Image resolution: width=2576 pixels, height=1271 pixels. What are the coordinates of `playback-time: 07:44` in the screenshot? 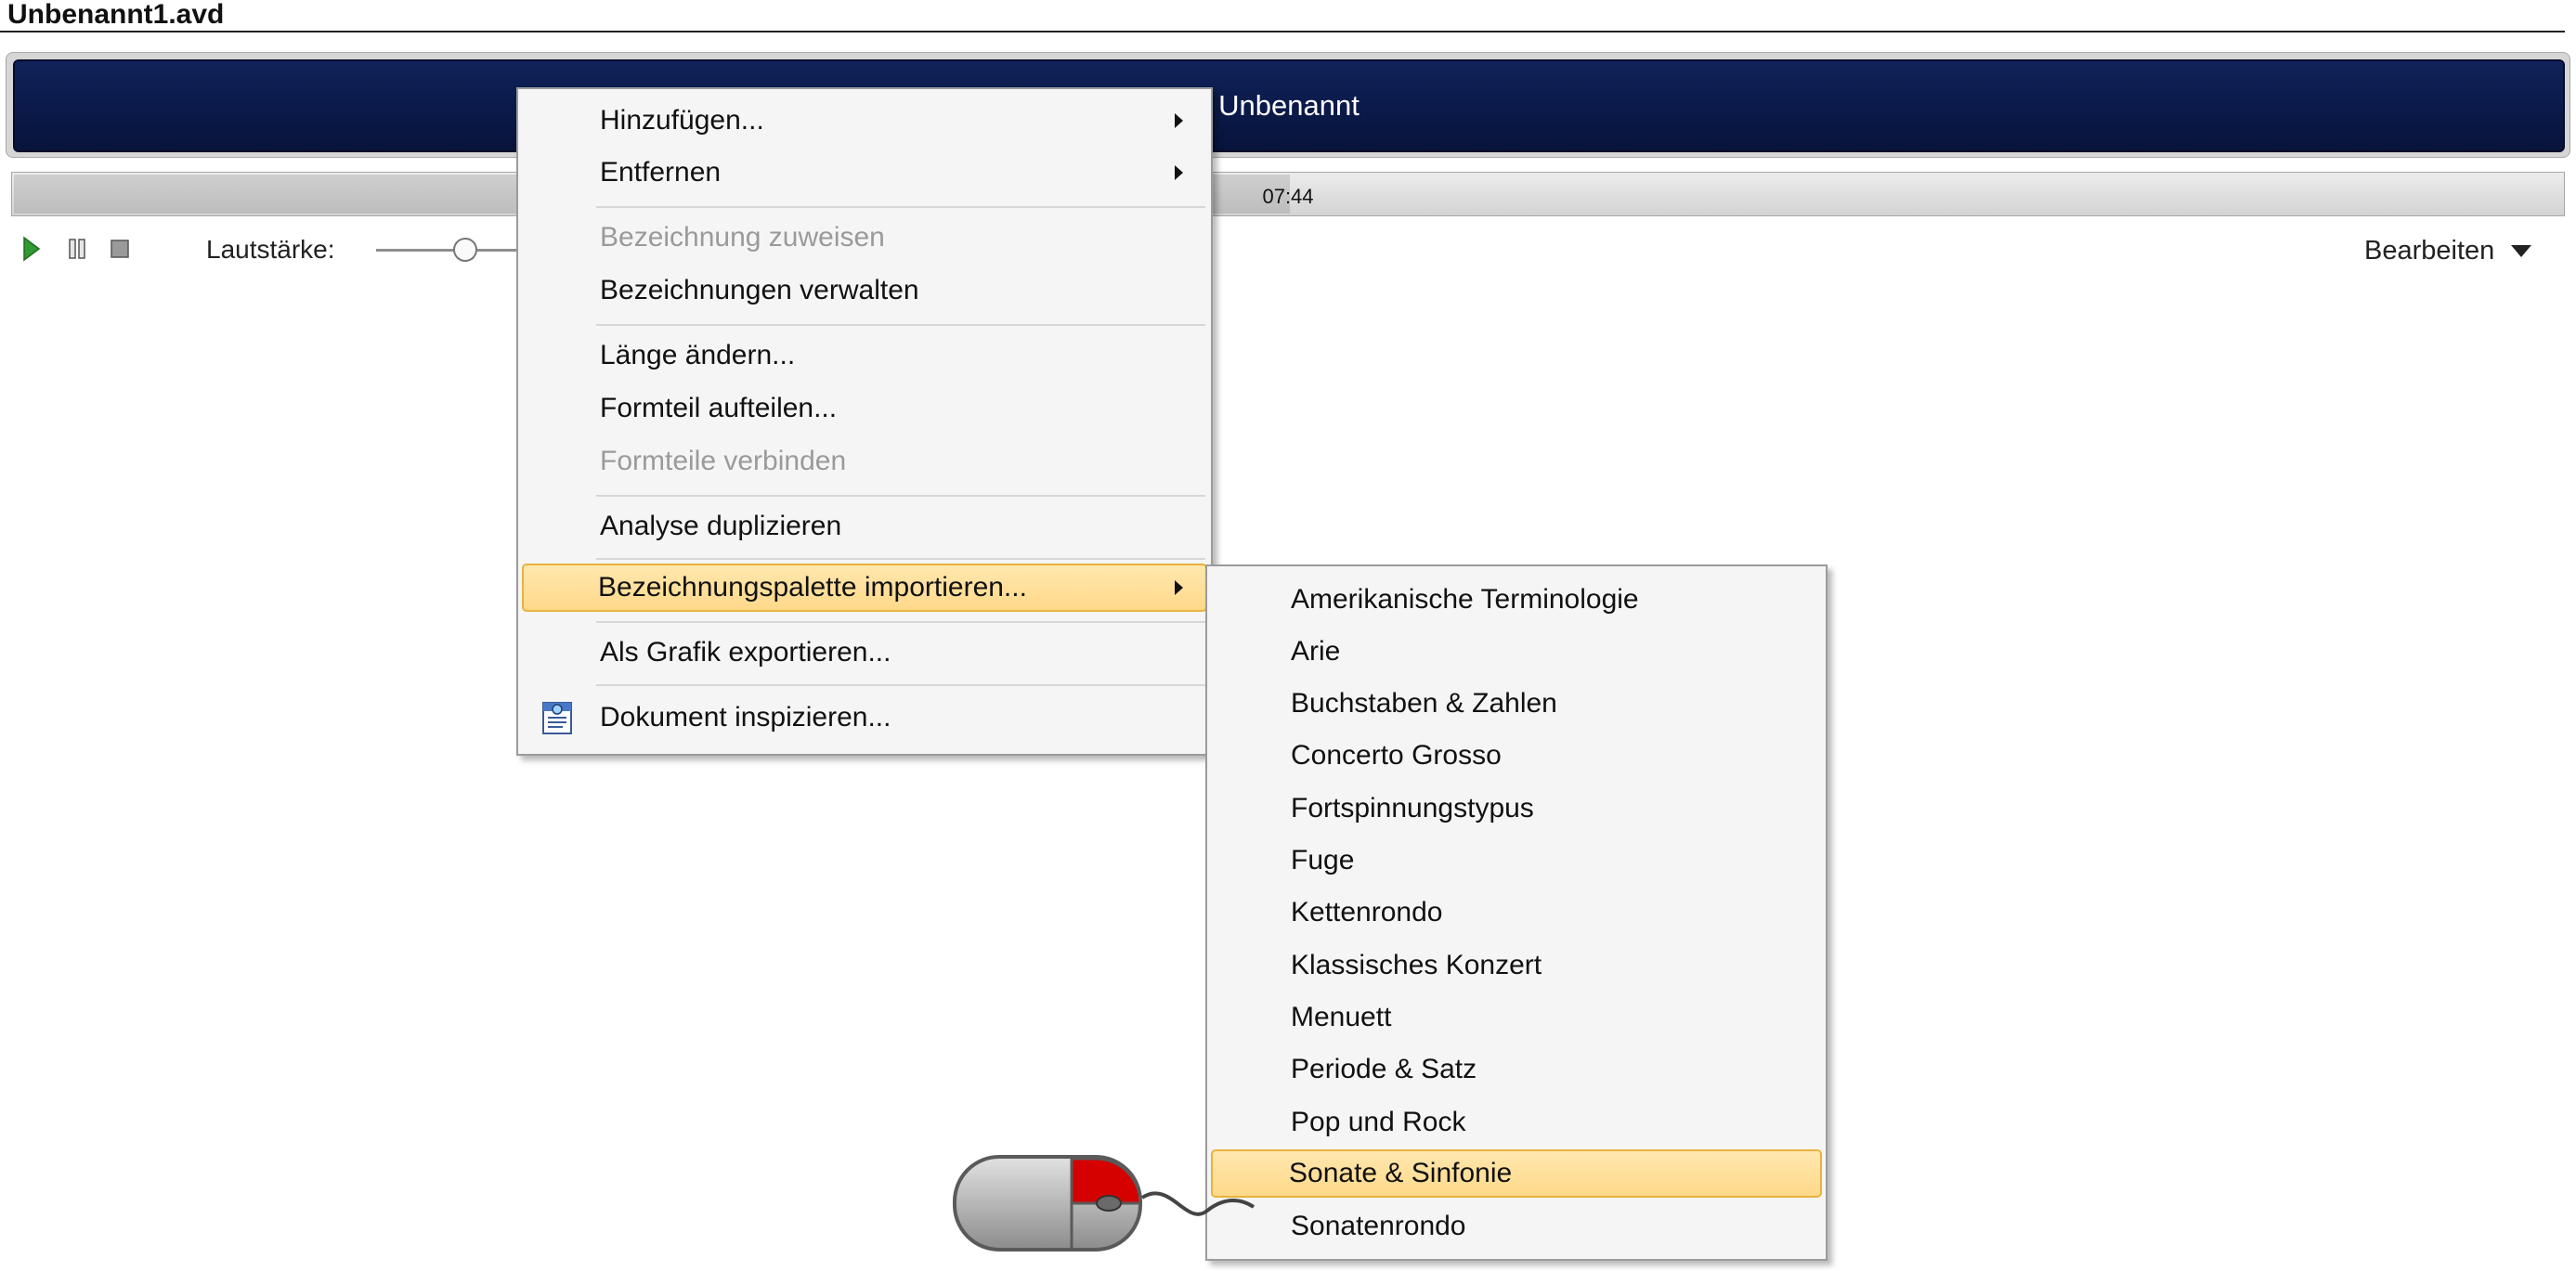 It's located at (1288, 197).